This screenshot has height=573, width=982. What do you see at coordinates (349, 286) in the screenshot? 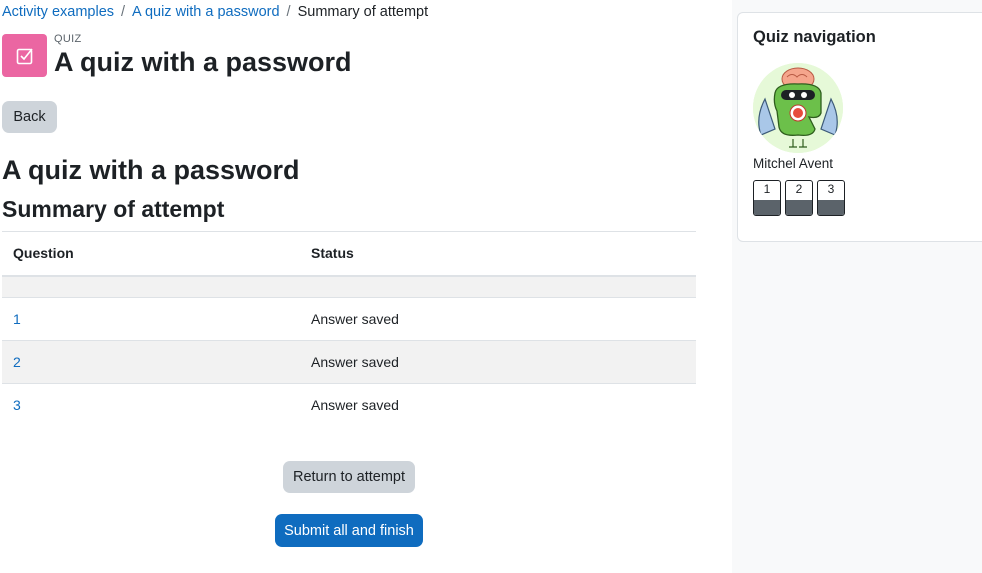
I see `table-spacer-row` at bounding box center [349, 286].